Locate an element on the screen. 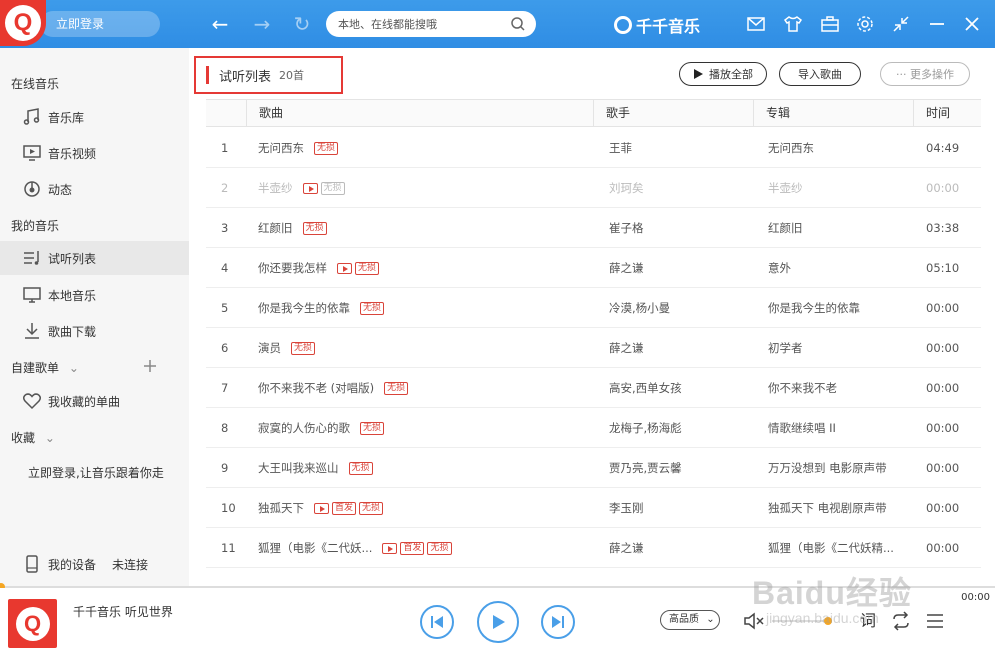  album-cell: 初学者 is located at coordinates (838, 348).